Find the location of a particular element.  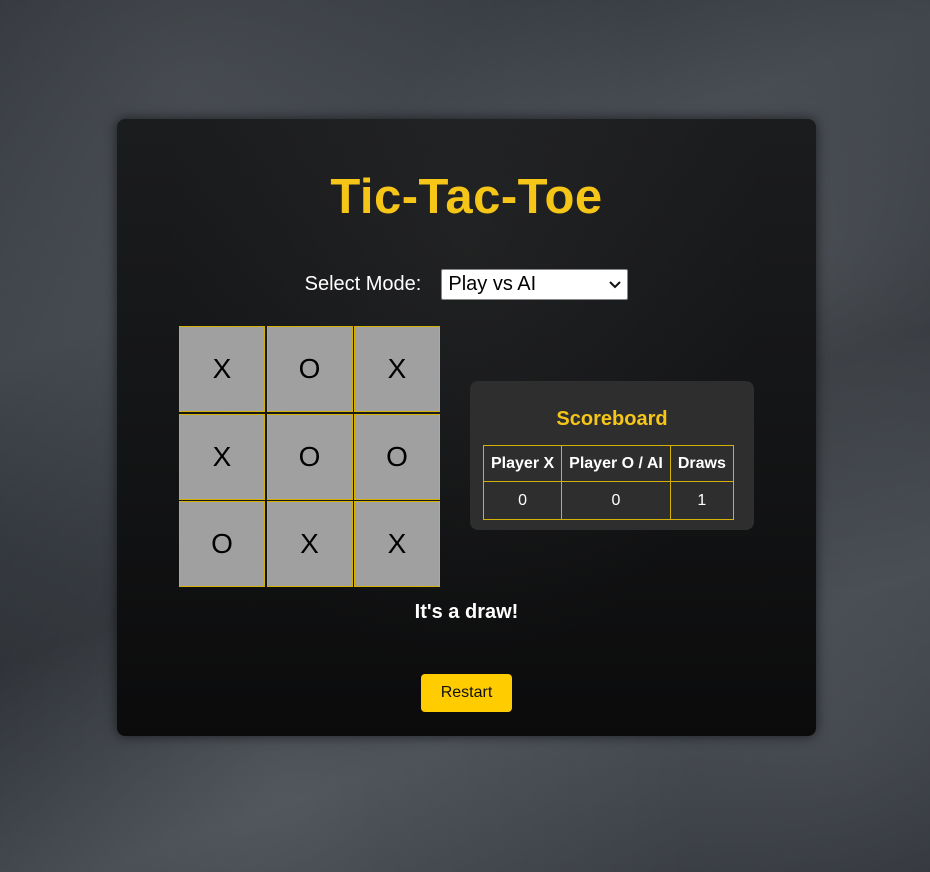

header-player-x: Player X is located at coordinates (522, 463).